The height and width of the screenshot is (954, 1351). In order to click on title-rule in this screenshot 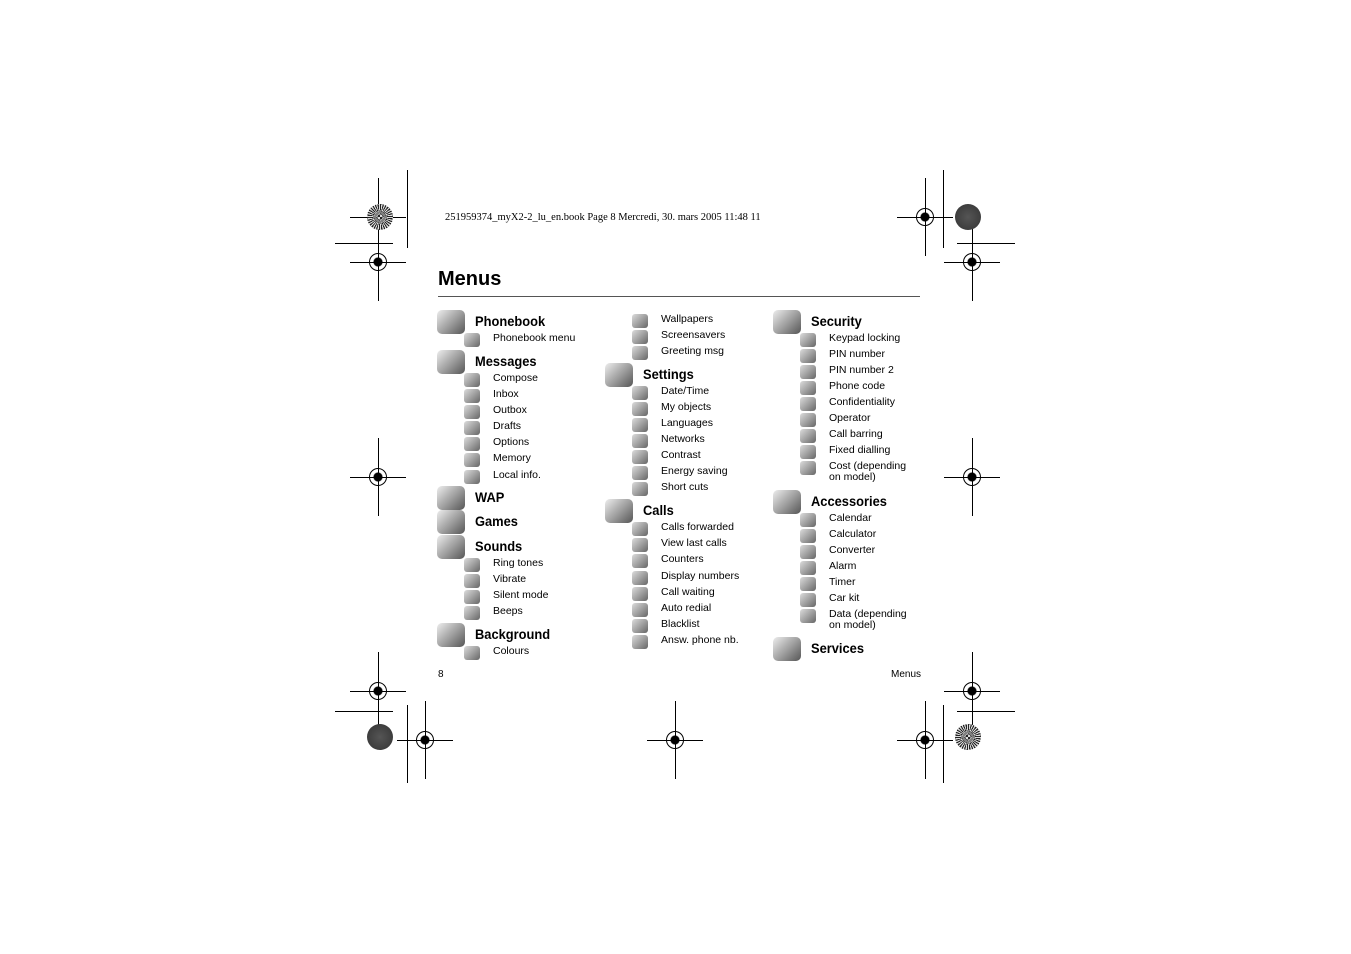, I will do `click(679, 296)`.